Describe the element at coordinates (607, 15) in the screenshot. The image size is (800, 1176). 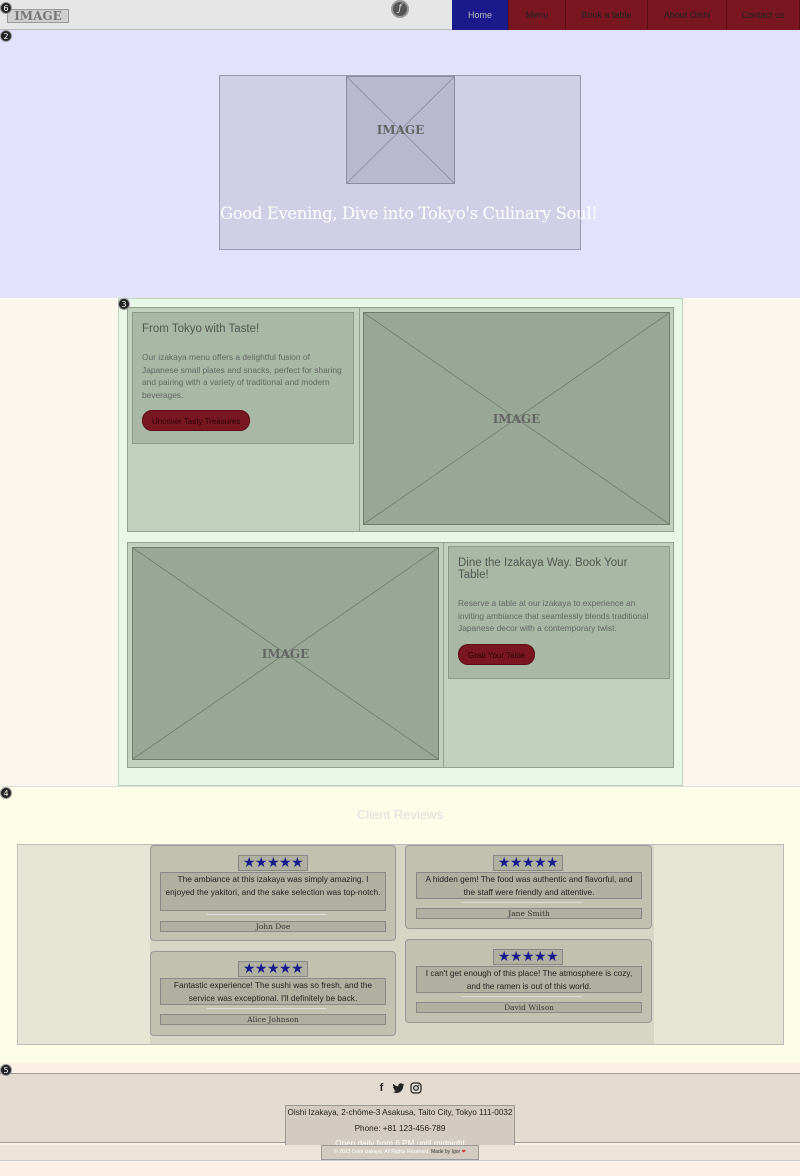
I see `nav-book-a-table: Book a table` at that location.